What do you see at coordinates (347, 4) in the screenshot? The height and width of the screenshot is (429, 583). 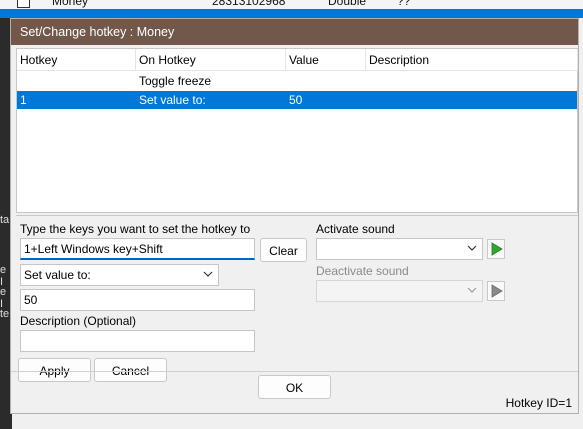 I see `background-row-type: Double` at bounding box center [347, 4].